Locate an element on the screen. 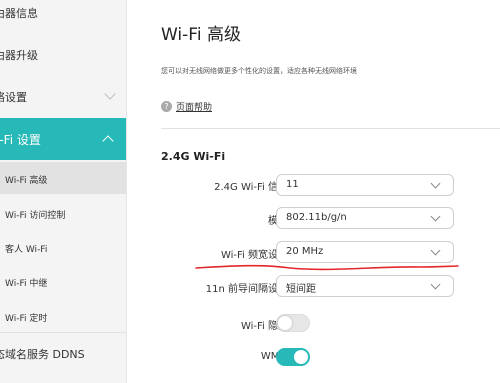  sub-item-wifi-access-control: Wi-Fi 访问控制 is located at coordinates (35, 214).